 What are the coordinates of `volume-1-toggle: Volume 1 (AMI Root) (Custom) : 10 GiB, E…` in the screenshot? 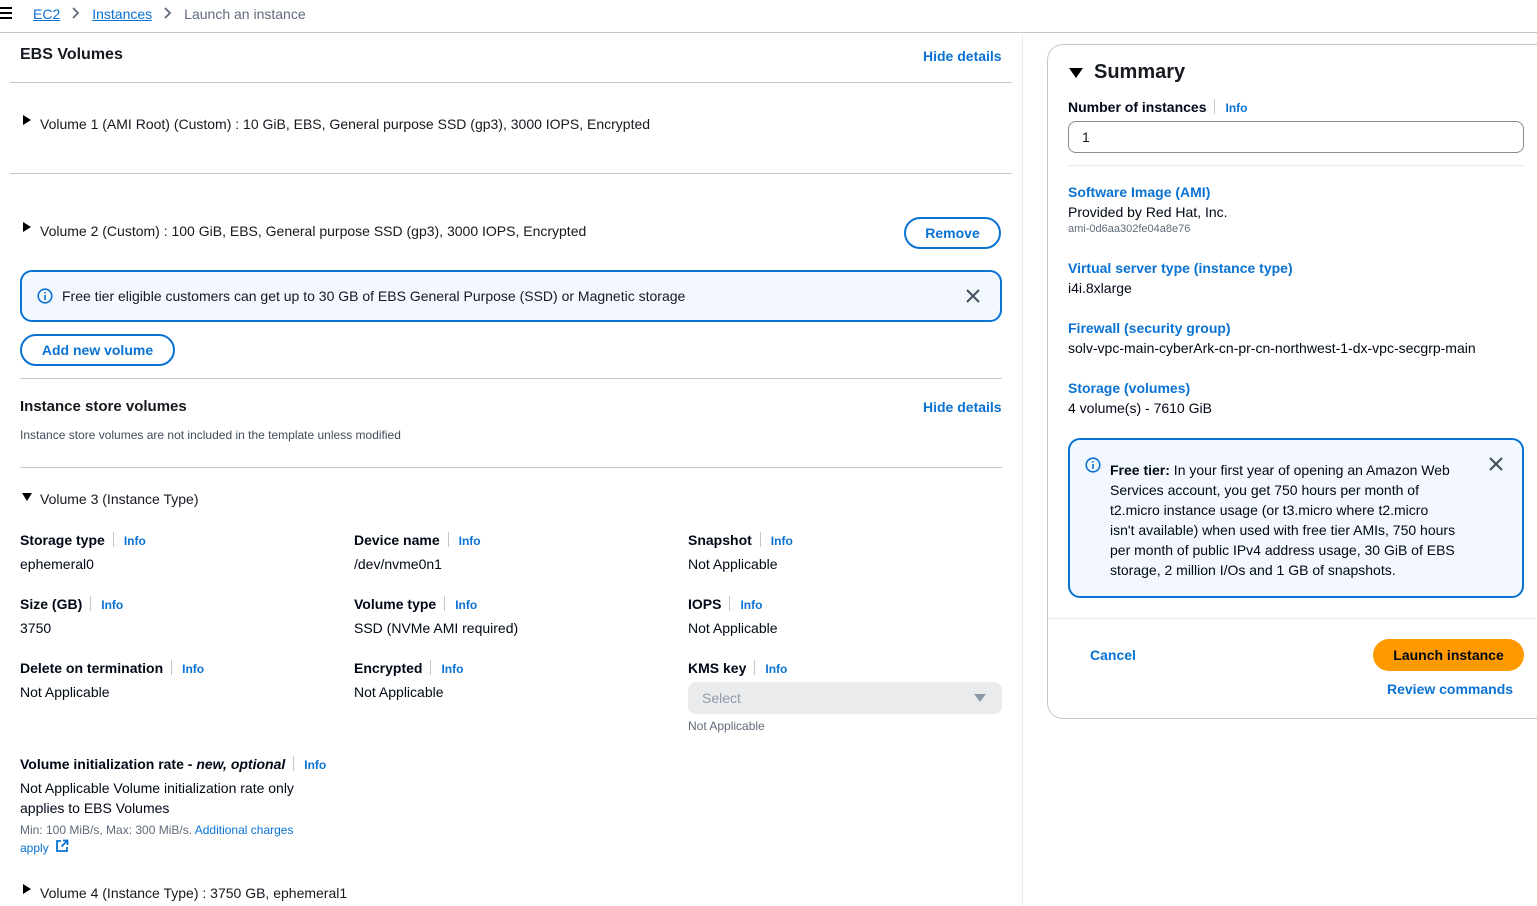 It's located at (345, 124).